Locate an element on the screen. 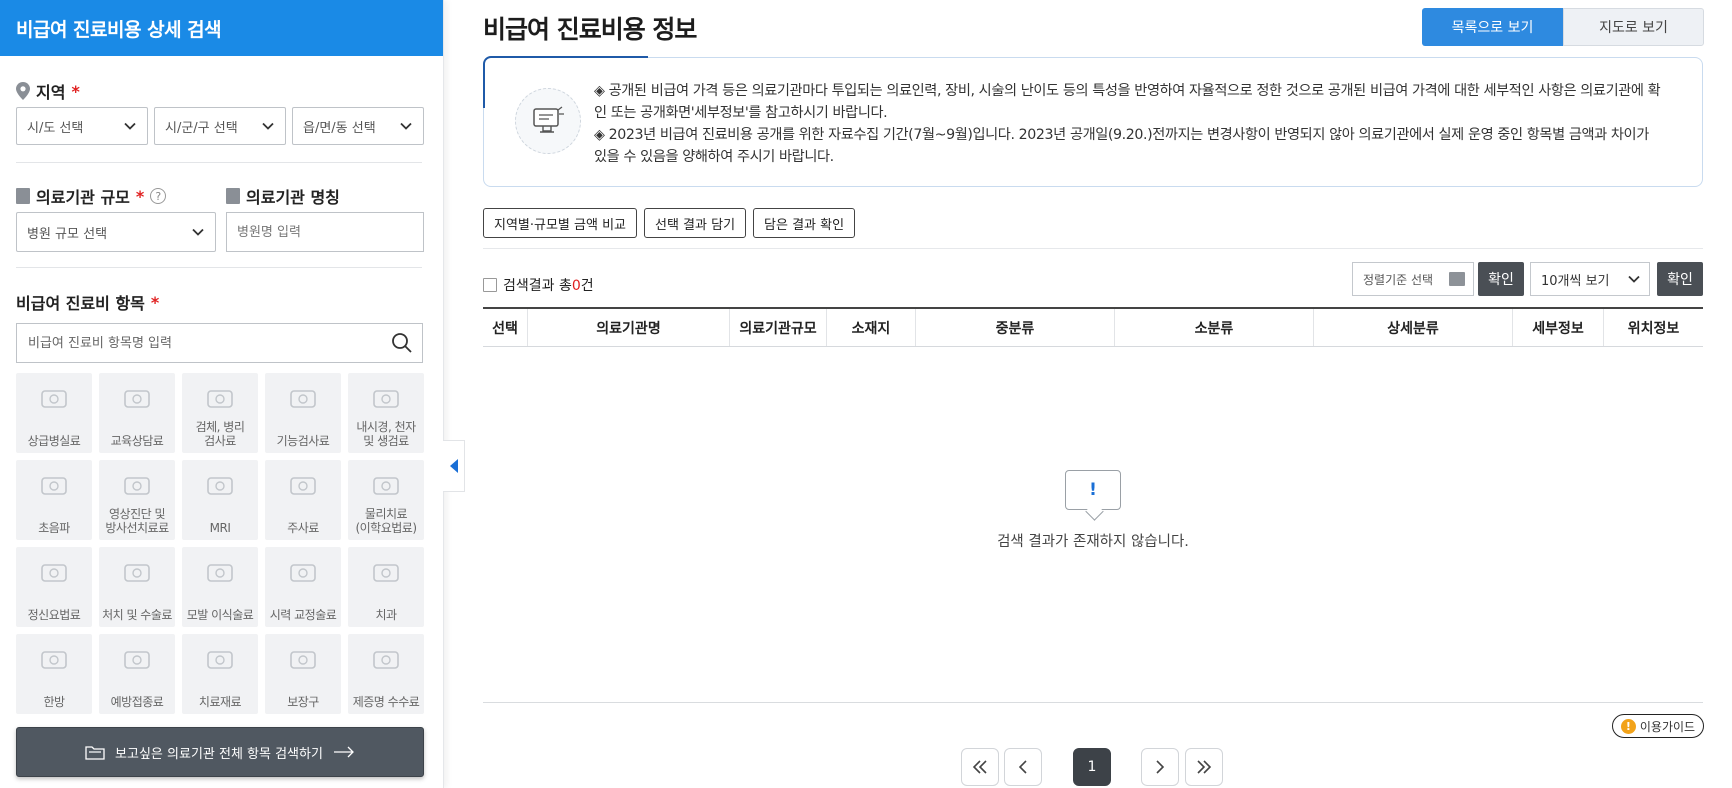  arrow-right-icon is located at coordinates (343, 752).